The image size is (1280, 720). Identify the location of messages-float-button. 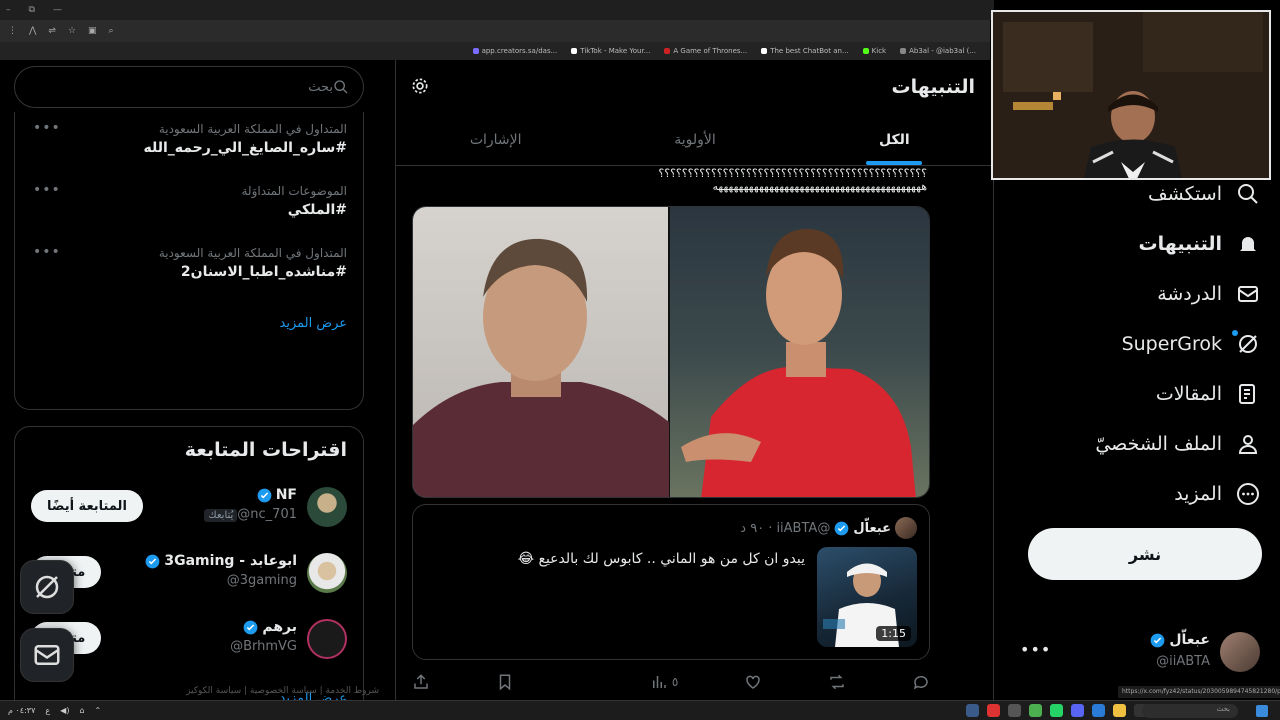
(47, 655).